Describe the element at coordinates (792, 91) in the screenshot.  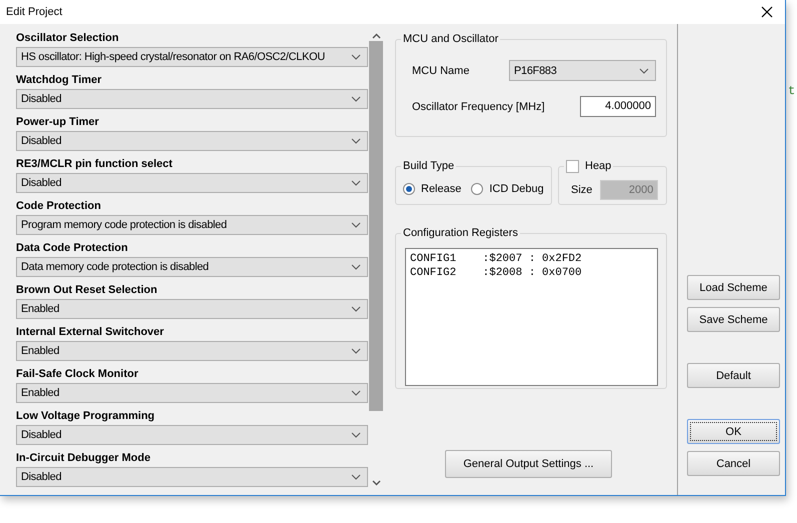
I see `background-code-text: t` at that location.